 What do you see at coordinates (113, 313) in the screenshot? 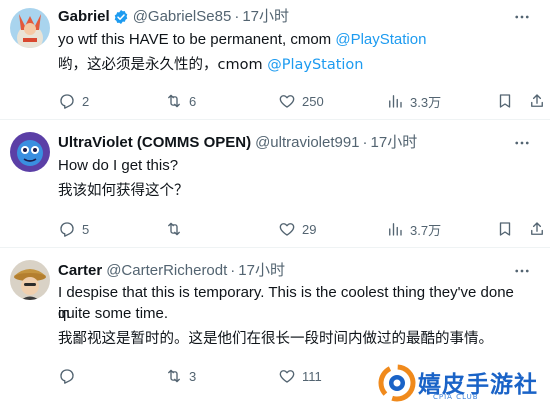
I see `tweet-text-line-2: quite some time.` at bounding box center [113, 313].